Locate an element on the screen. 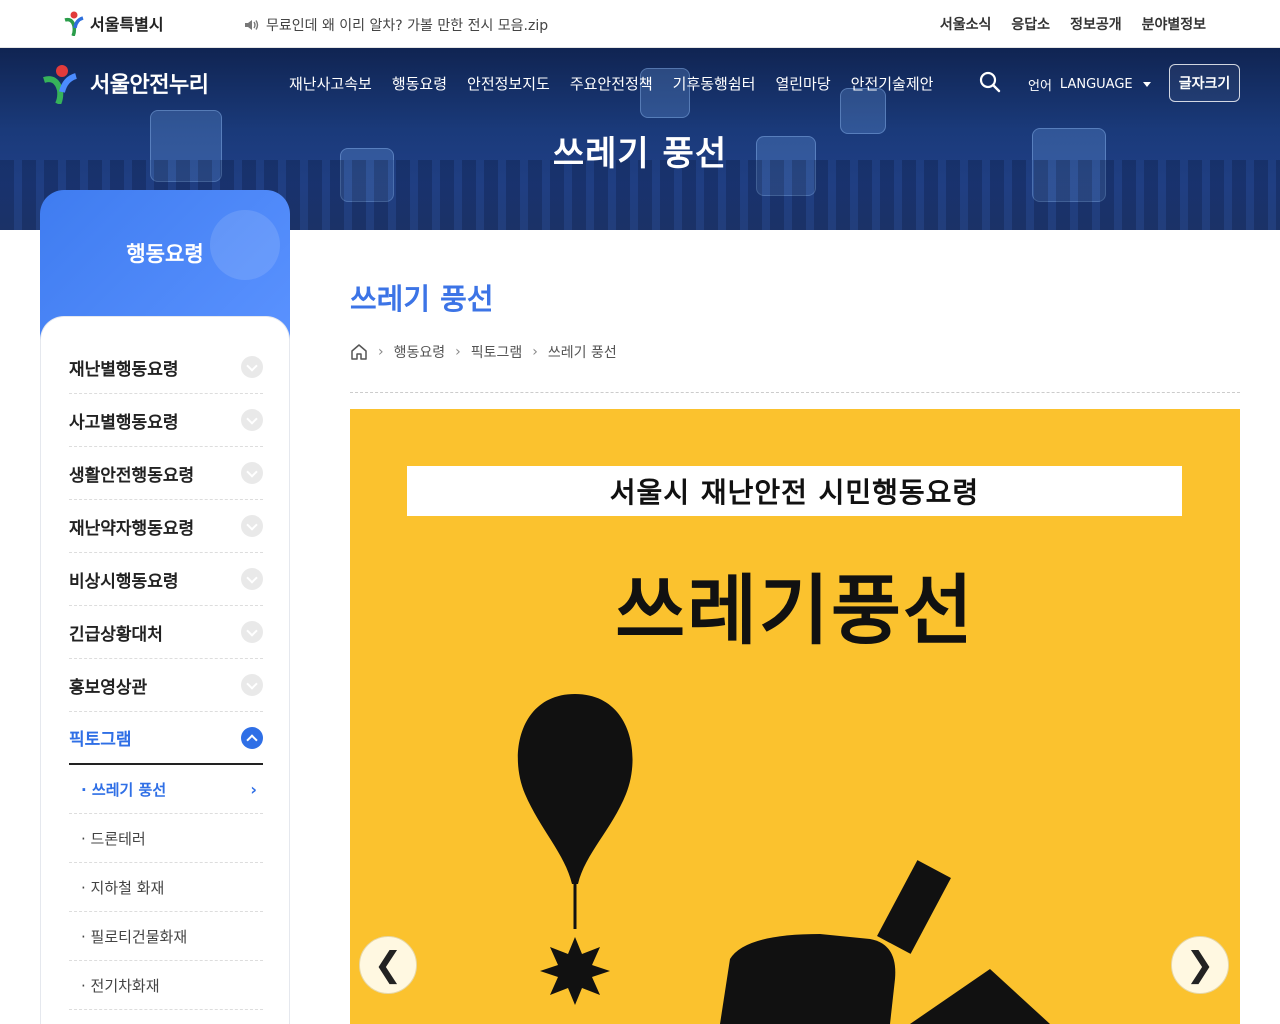 The image size is (1280, 1024). site-name: 서울안전누리 is located at coordinates (149, 85).